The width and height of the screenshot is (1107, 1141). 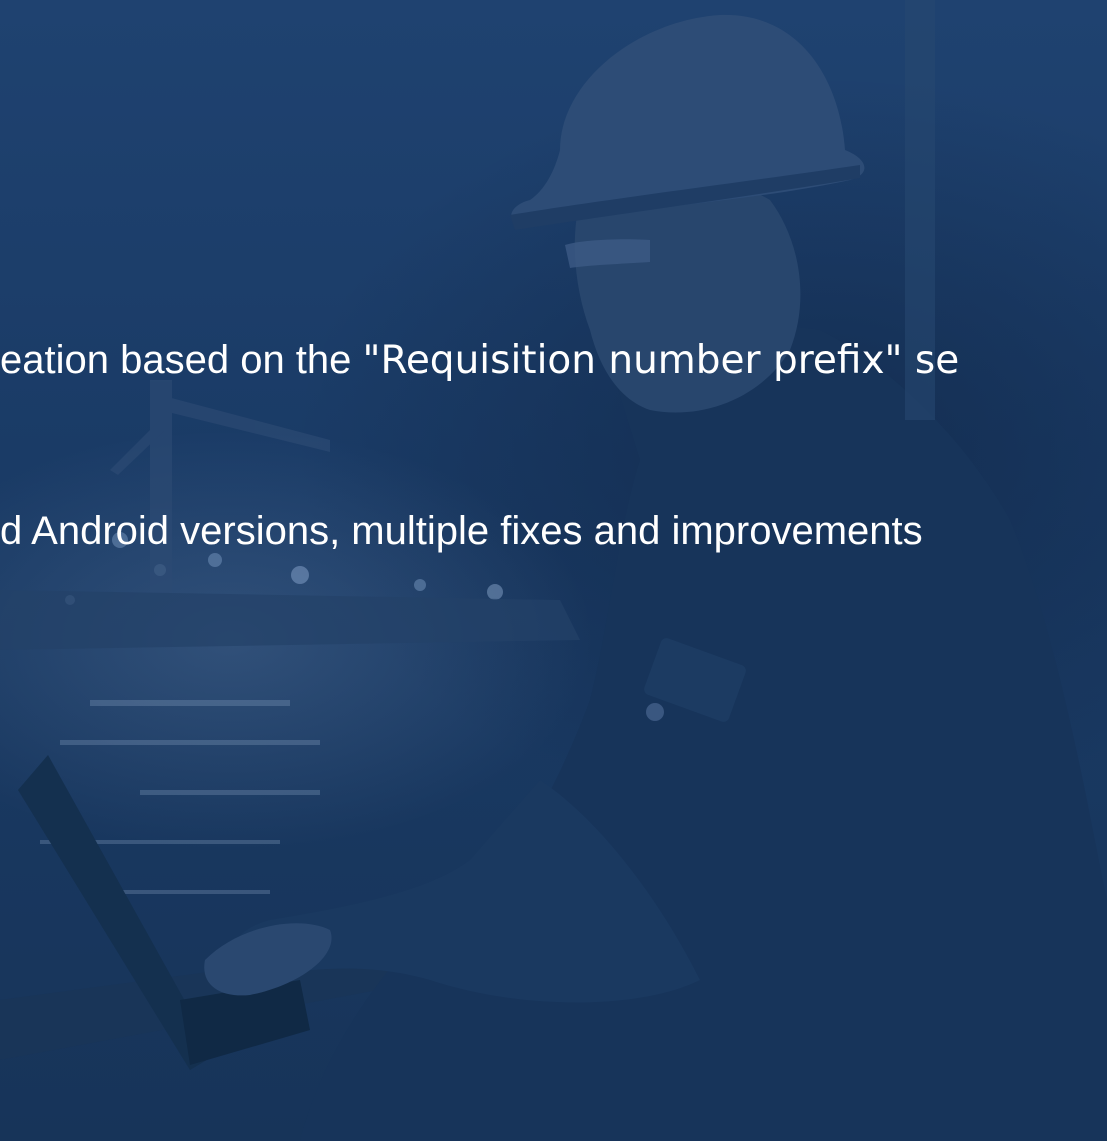 What do you see at coordinates (655, 712) in the screenshot?
I see `pocket-button` at bounding box center [655, 712].